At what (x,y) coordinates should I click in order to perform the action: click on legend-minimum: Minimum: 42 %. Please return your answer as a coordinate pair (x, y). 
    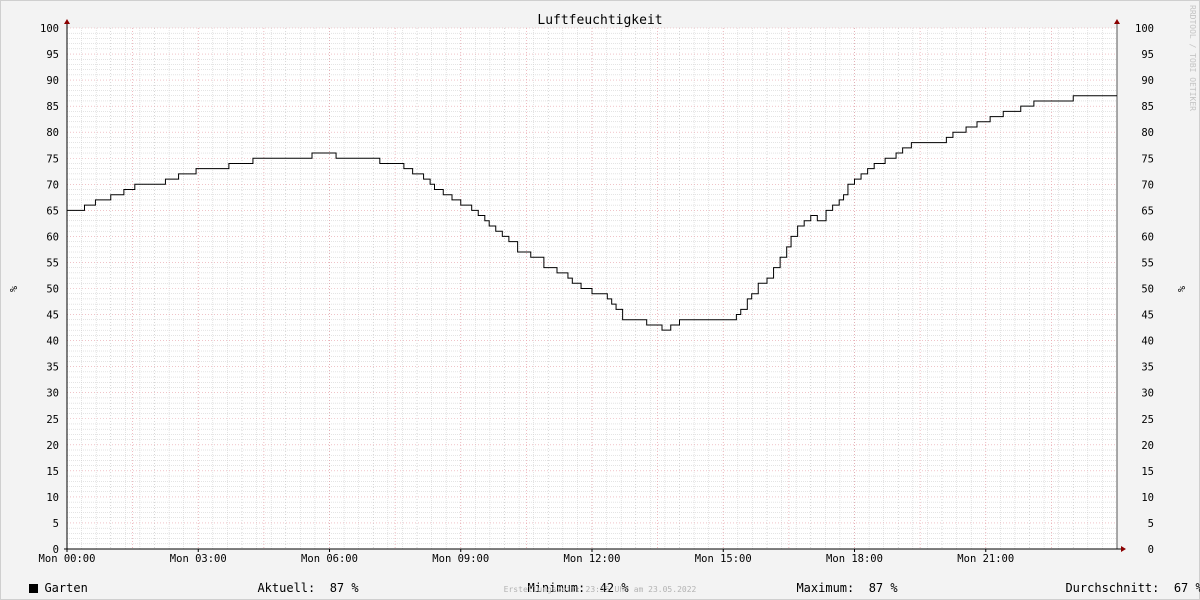
    Looking at the image, I should click on (570, 581).